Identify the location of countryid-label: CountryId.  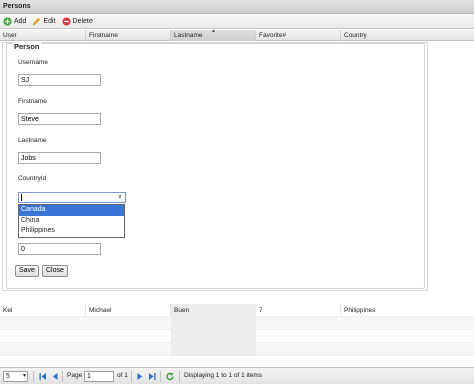
(32, 178).